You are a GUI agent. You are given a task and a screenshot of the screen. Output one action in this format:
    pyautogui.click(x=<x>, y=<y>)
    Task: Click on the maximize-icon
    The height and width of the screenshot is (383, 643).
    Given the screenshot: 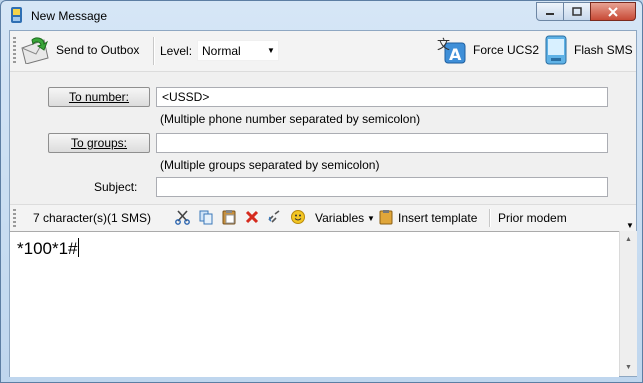 What is the action you would take?
    pyautogui.click(x=577, y=11)
    